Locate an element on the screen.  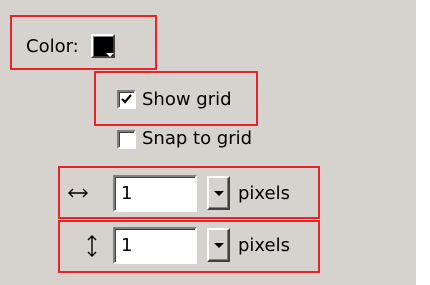
show-grid-checkbox is located at coordinates (126, 99).